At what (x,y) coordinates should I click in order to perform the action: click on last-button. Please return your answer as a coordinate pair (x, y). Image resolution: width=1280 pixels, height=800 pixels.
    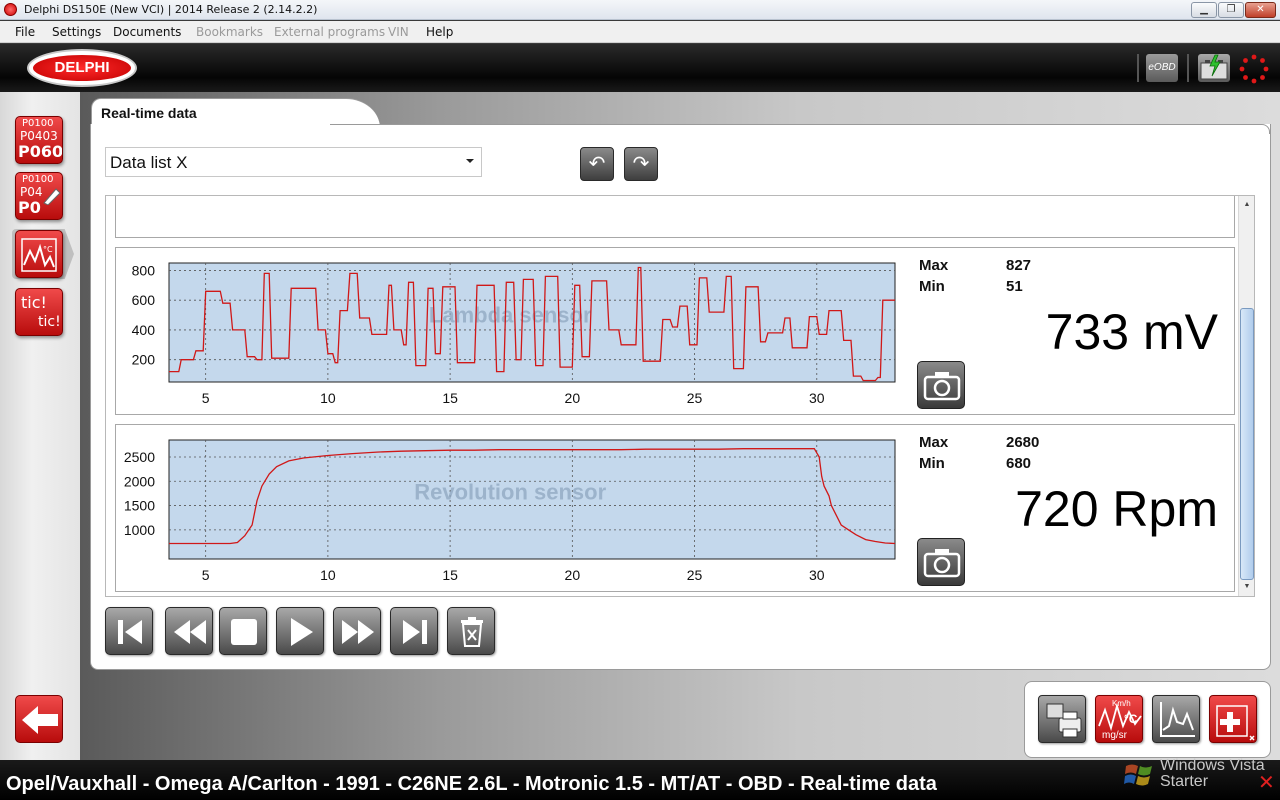
    Looking at the image, I should click on (414, 631).